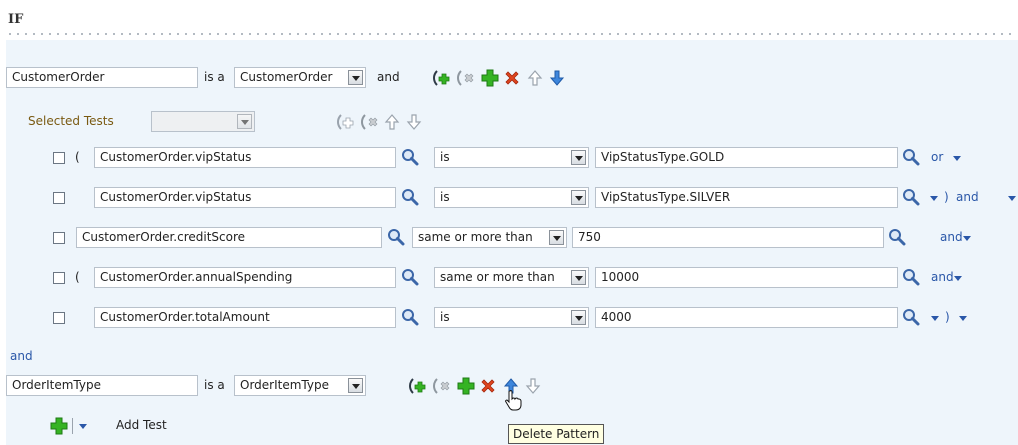 The width and height of the screenshot is (1018, 445). I want to click on tooltip: Delete Pattern, so click(556, 434).